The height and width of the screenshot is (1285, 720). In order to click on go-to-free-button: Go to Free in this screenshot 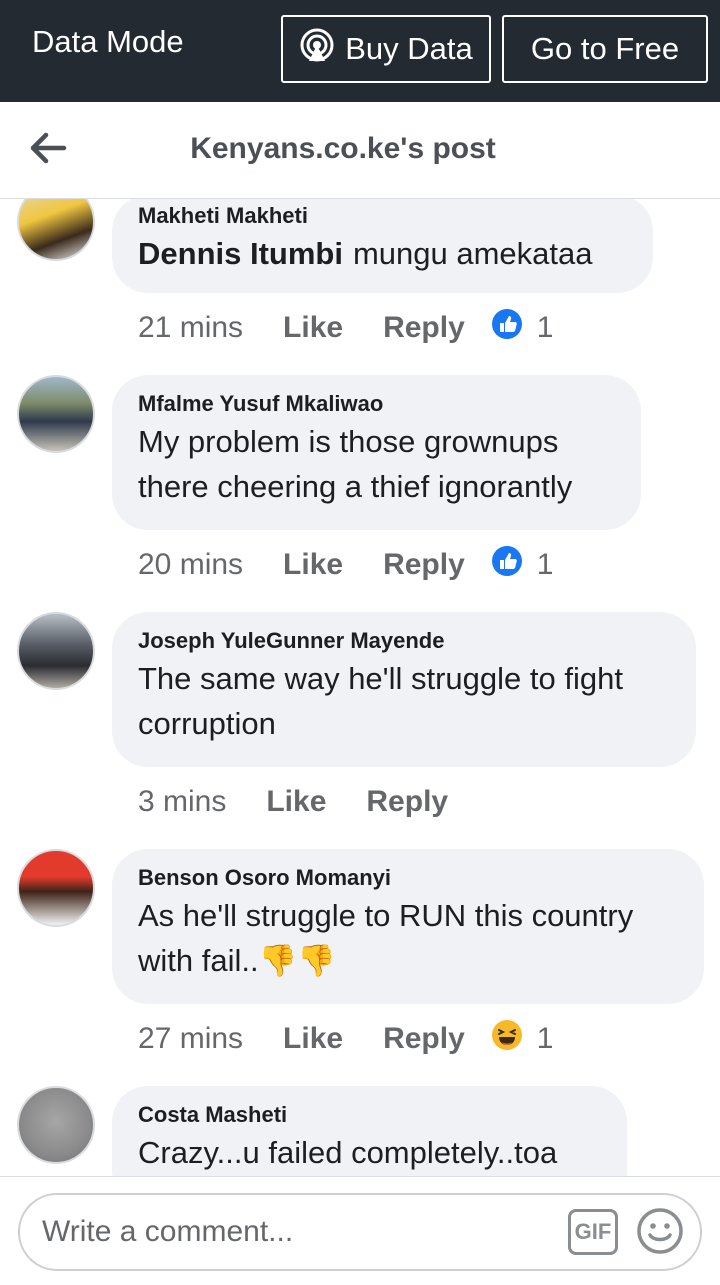, I will do `click(605, 49)`.